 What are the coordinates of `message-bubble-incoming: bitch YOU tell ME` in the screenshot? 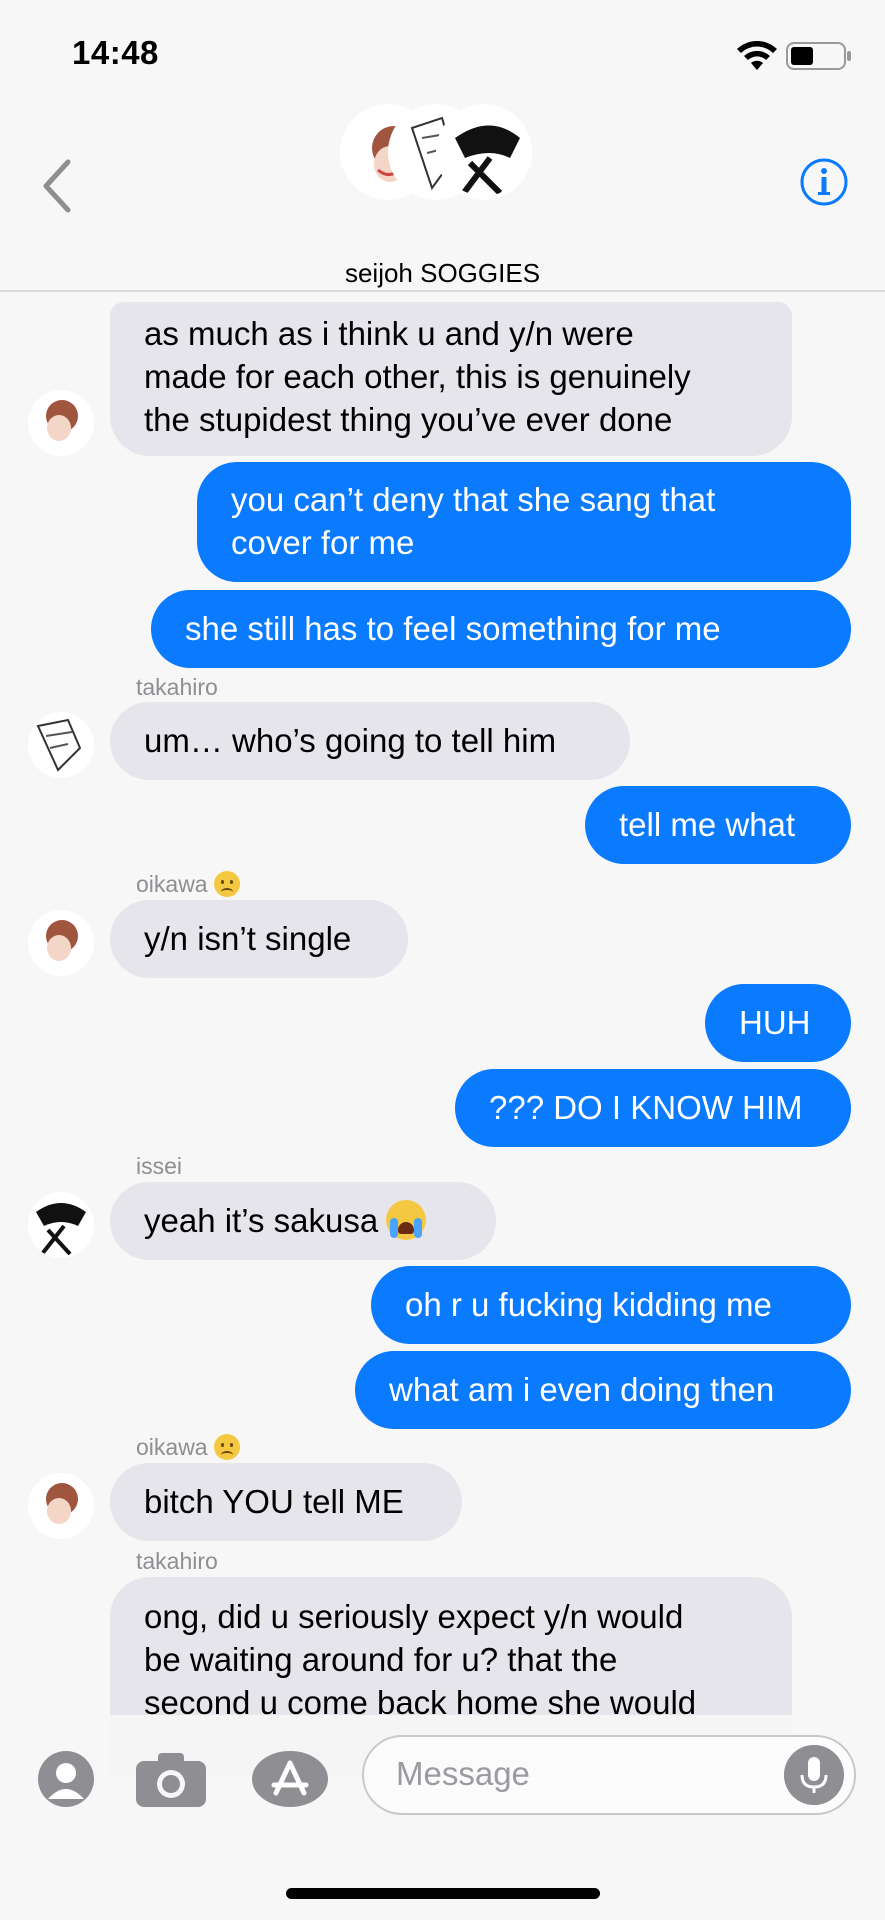 It's located at (286, 1502).